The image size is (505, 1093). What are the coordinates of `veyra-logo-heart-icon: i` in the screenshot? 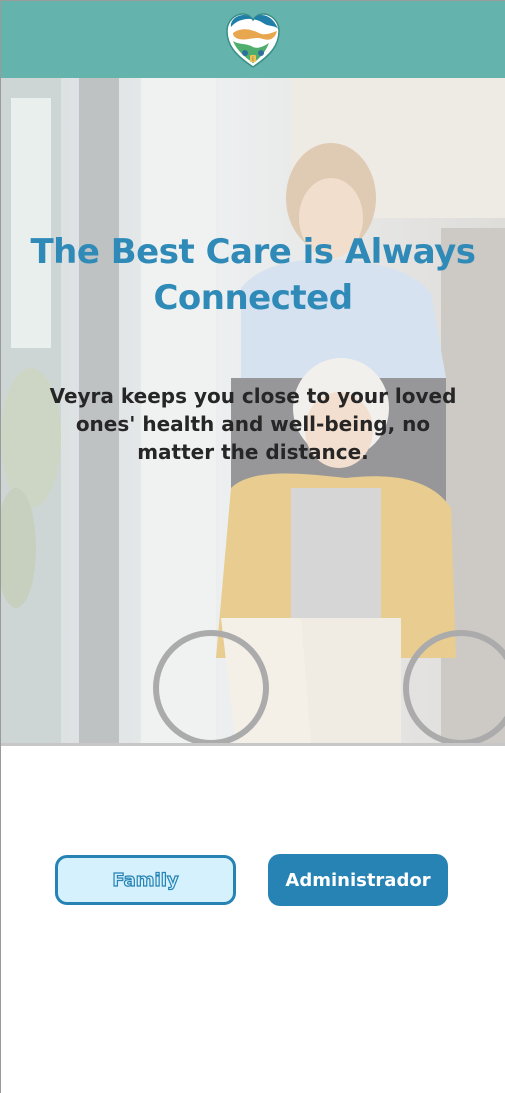 It's located at (253, 40).